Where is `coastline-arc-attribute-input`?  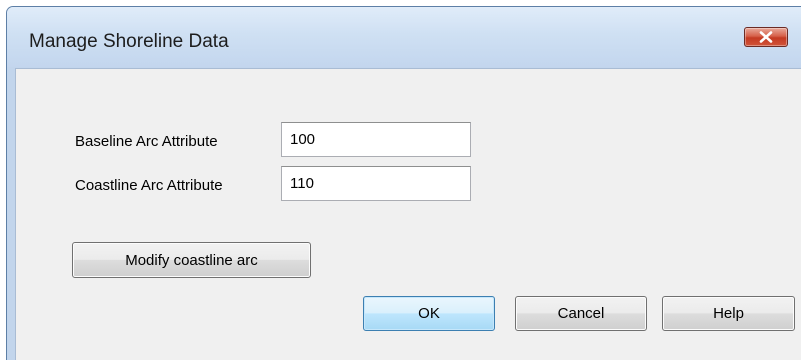
coastline-arc-attribute-input is located at coordinates (376, 183).